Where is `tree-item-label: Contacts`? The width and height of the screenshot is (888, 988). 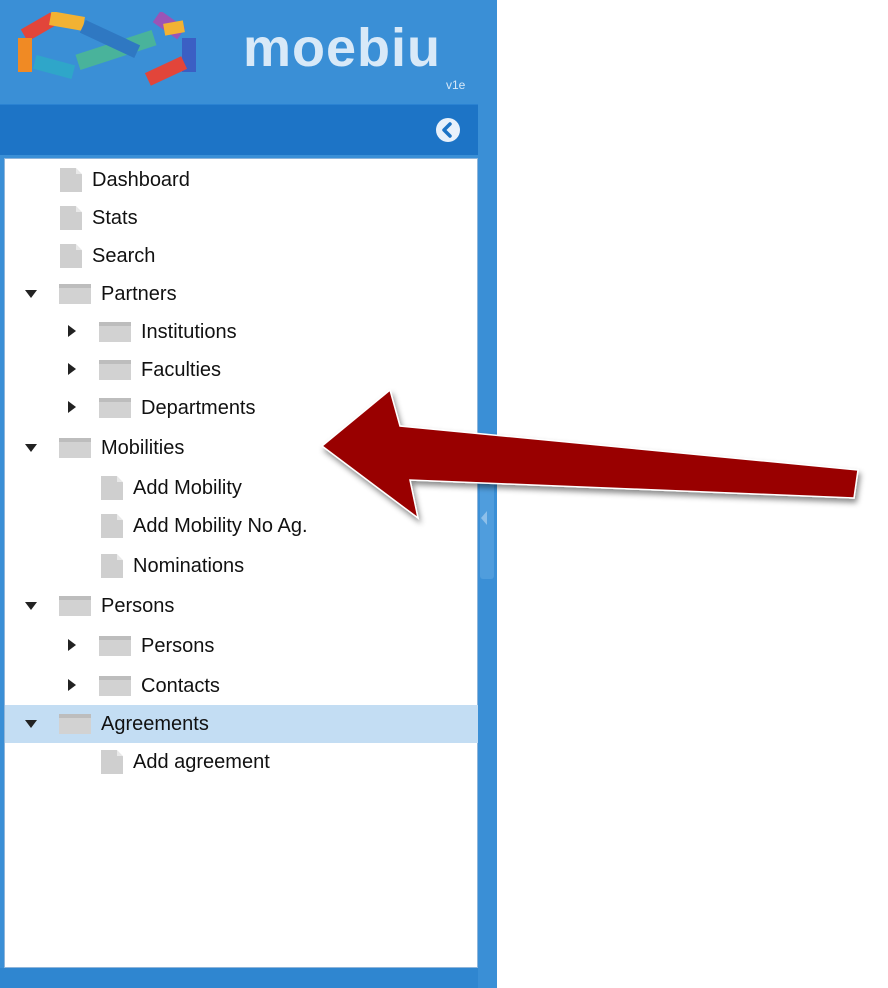 tree-item-label: Contacts is located at coordinates (180, 685).